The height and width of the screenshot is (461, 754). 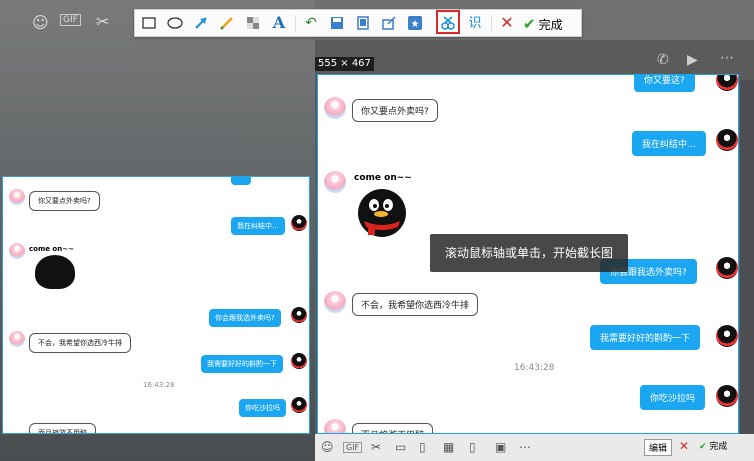 I want to click on small-msg-4: 不会，我希望你选西冷牛排, so click(x=80, y=343).